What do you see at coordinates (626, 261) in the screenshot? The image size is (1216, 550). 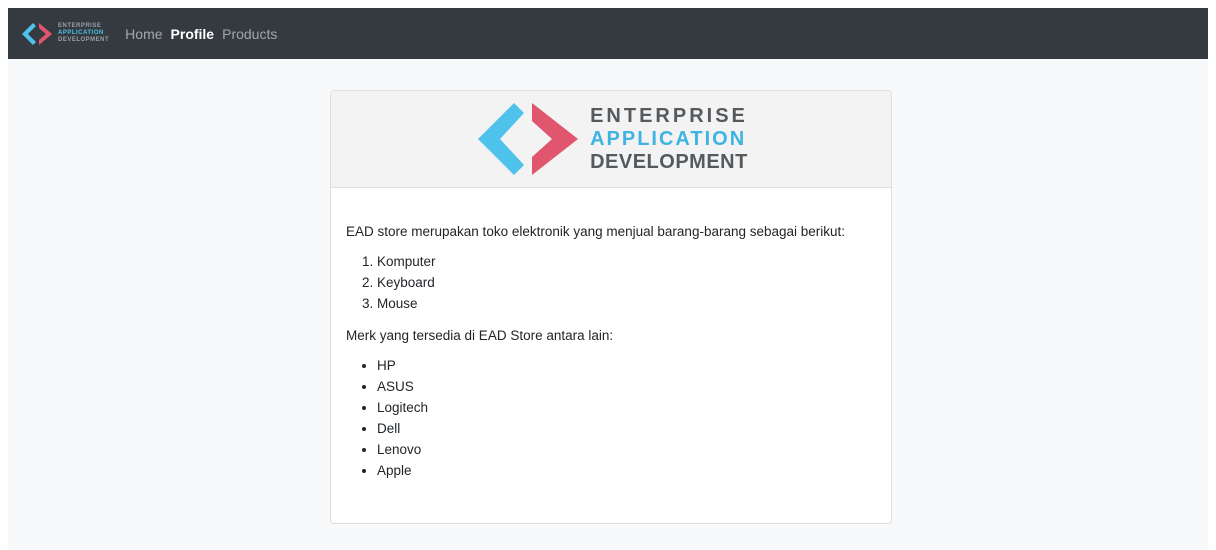 I see `list-item: Komputer` at bounding box center [626, 261].